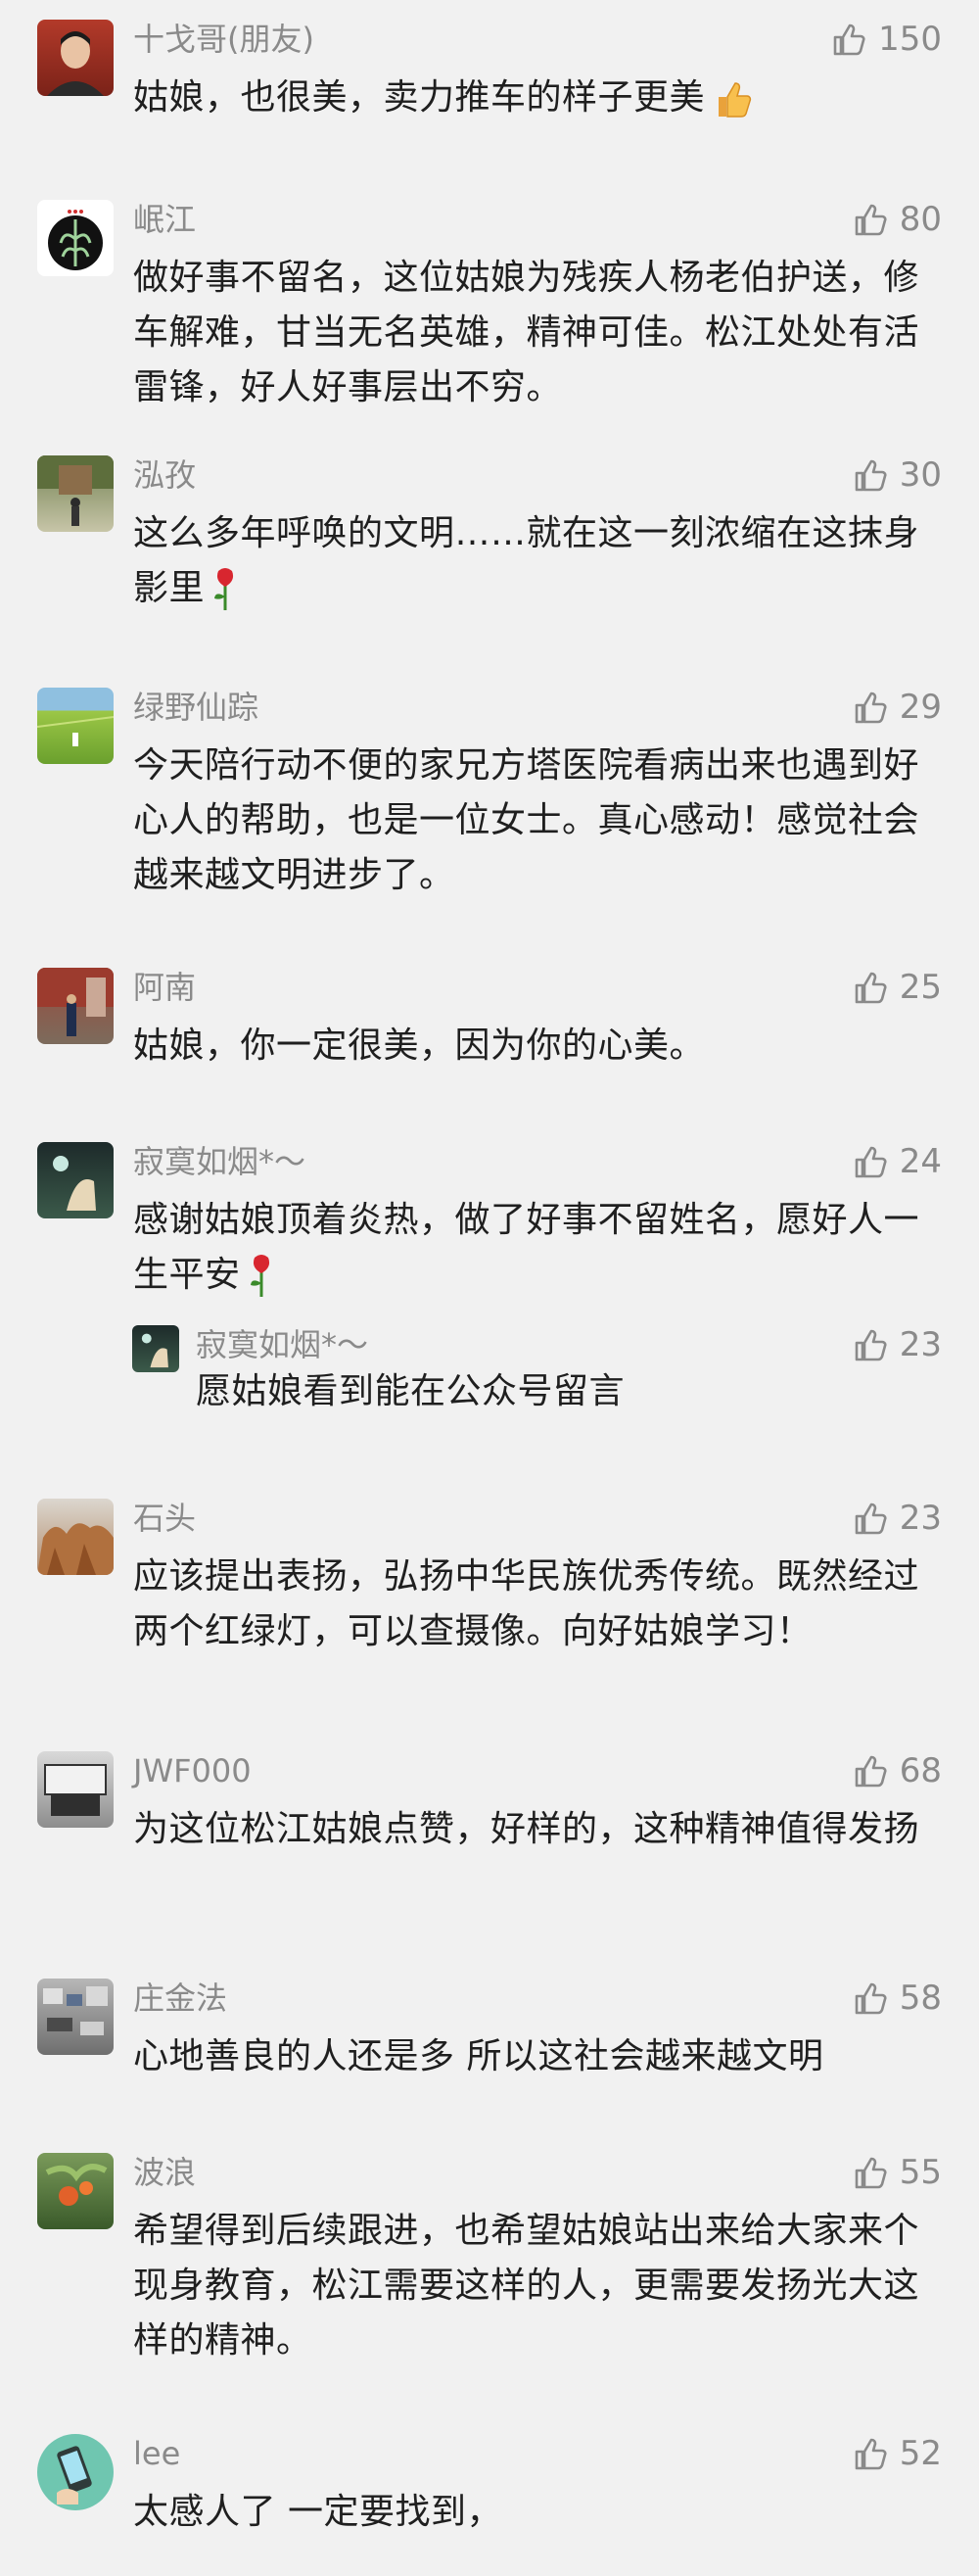  I want to click on like-button: 30, so click(896, 475).